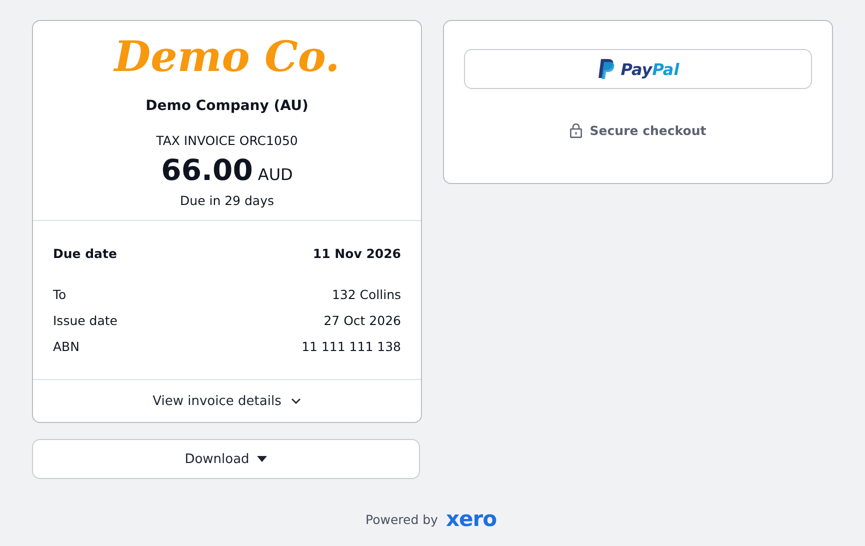  What do you see at coordinates (576, 130) in the screenshot?
I see `lock-icon` at bounding box center [576, 130].